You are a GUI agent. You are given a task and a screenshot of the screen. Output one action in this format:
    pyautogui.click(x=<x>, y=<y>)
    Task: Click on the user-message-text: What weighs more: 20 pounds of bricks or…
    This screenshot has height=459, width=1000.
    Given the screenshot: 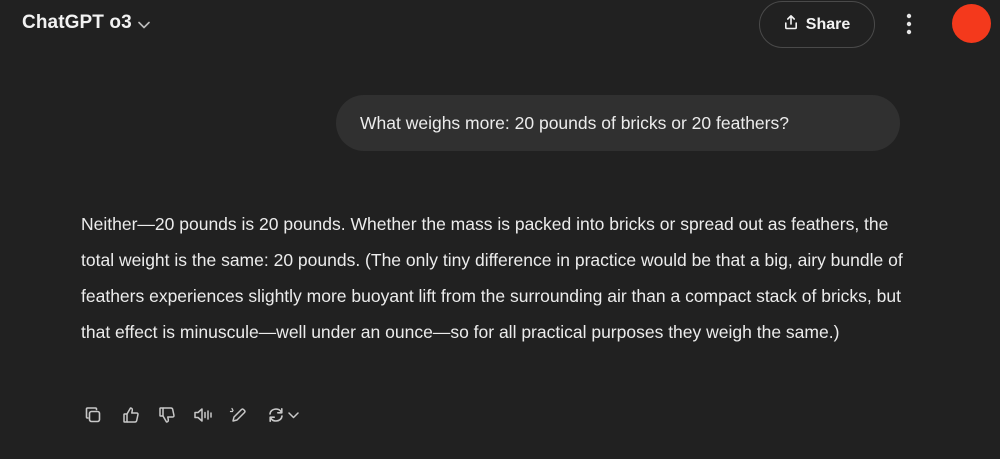 What is the action you would take?
    pyautogui.click(x=574, y=122)
    